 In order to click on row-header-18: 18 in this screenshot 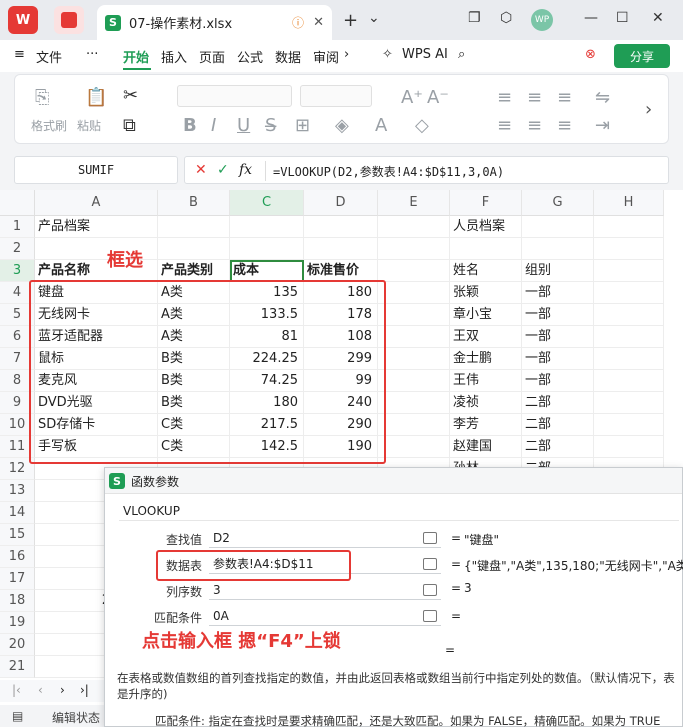, I will do `click(17, 601)`.